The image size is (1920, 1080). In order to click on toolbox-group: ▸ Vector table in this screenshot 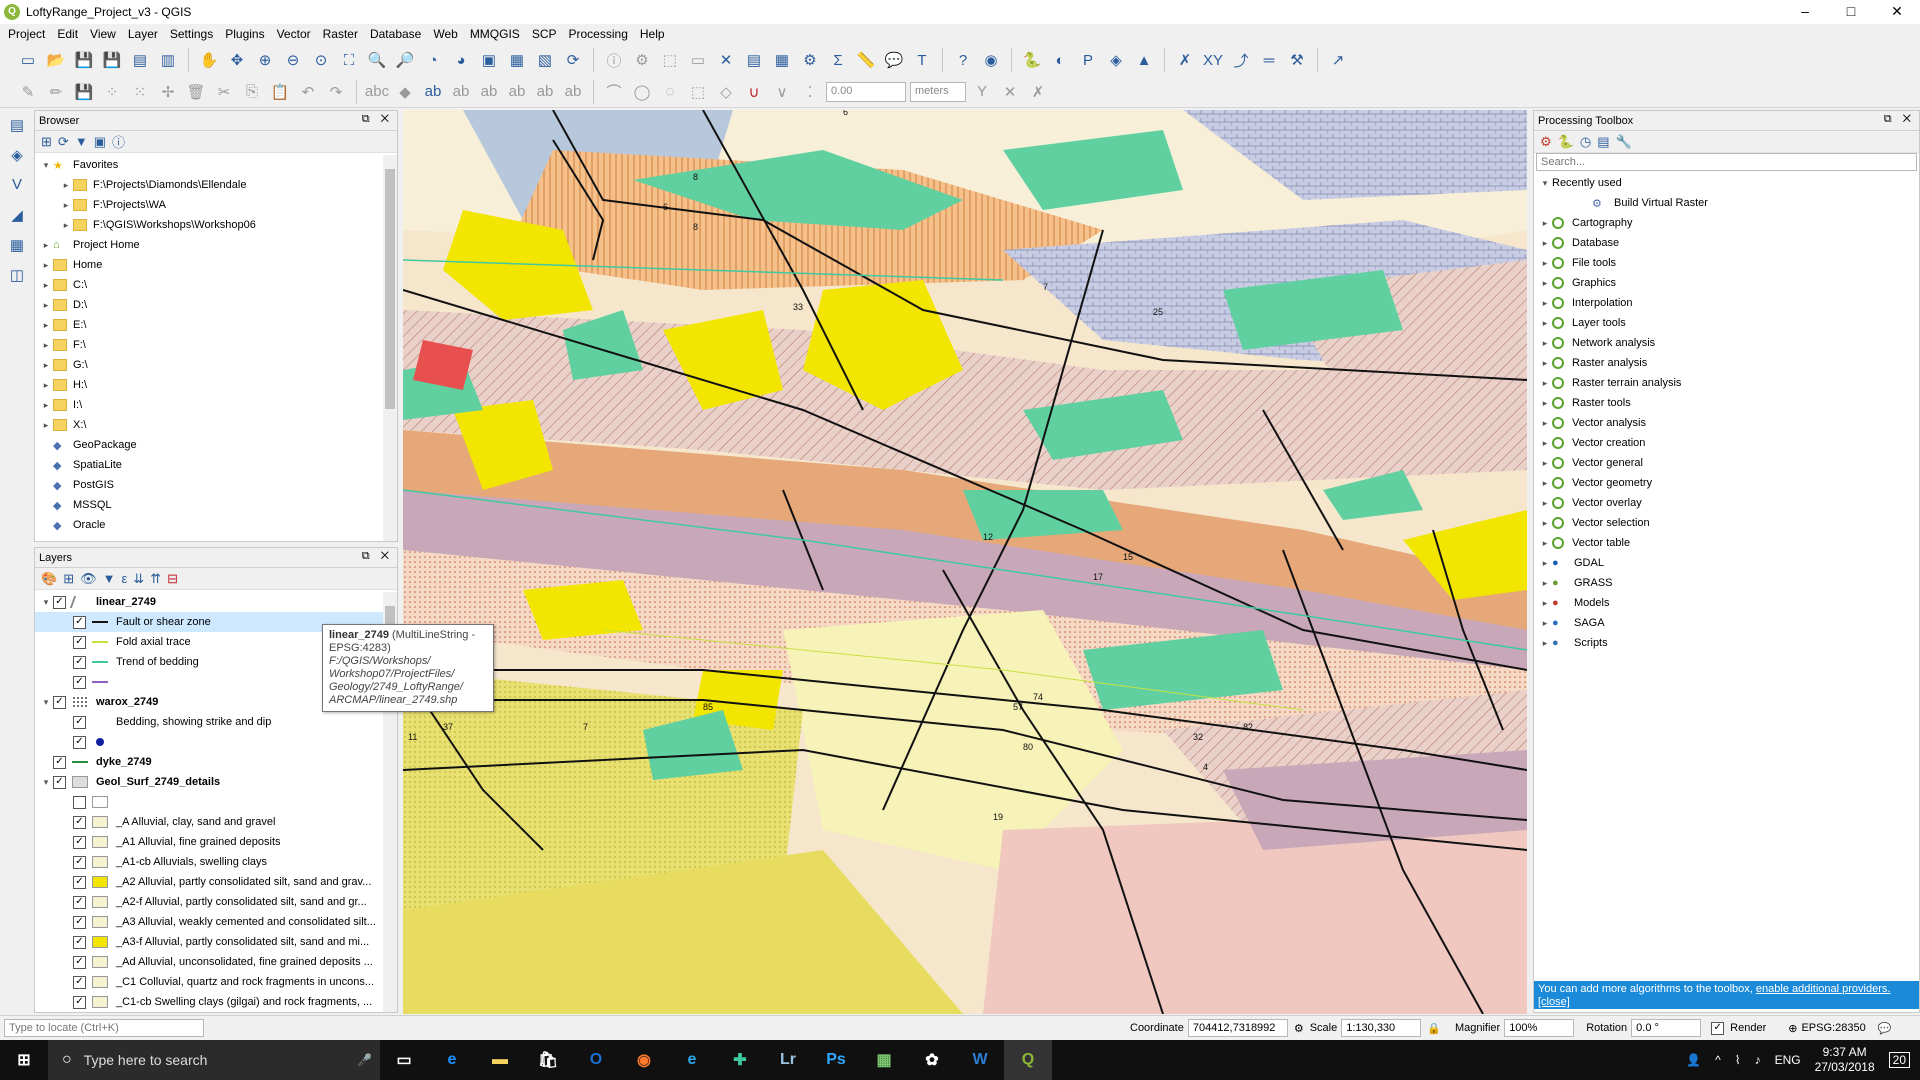, I will do `click(1726, 543)`.